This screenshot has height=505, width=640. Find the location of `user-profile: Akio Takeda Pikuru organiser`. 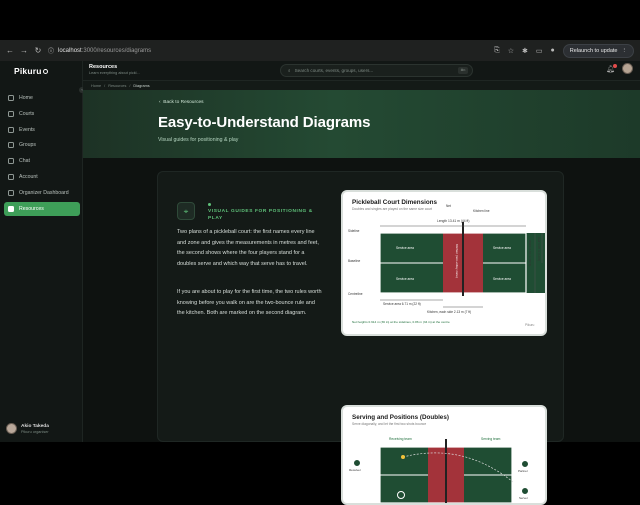

user-profile: Akio Takeda Pikuru organiser is located at coordinates (27, 428).